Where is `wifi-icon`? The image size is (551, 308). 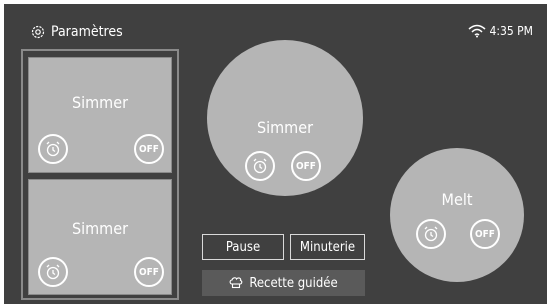
wifi-icon is located at coordinates (476, 31).